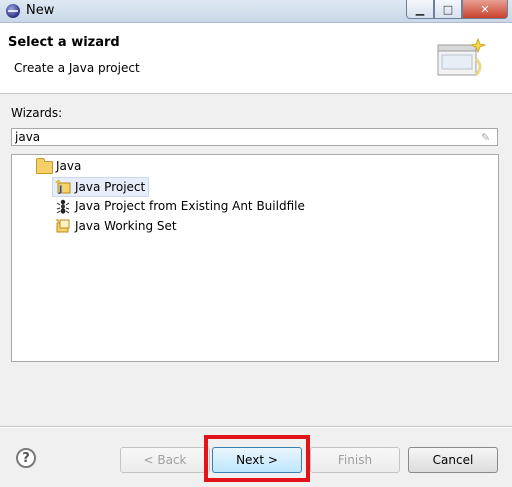 The height and width of the screenshot is (487, 512). Describe the element at coordinates (26, 458) in the screenshot. I see `help-icon: ?` at that location.